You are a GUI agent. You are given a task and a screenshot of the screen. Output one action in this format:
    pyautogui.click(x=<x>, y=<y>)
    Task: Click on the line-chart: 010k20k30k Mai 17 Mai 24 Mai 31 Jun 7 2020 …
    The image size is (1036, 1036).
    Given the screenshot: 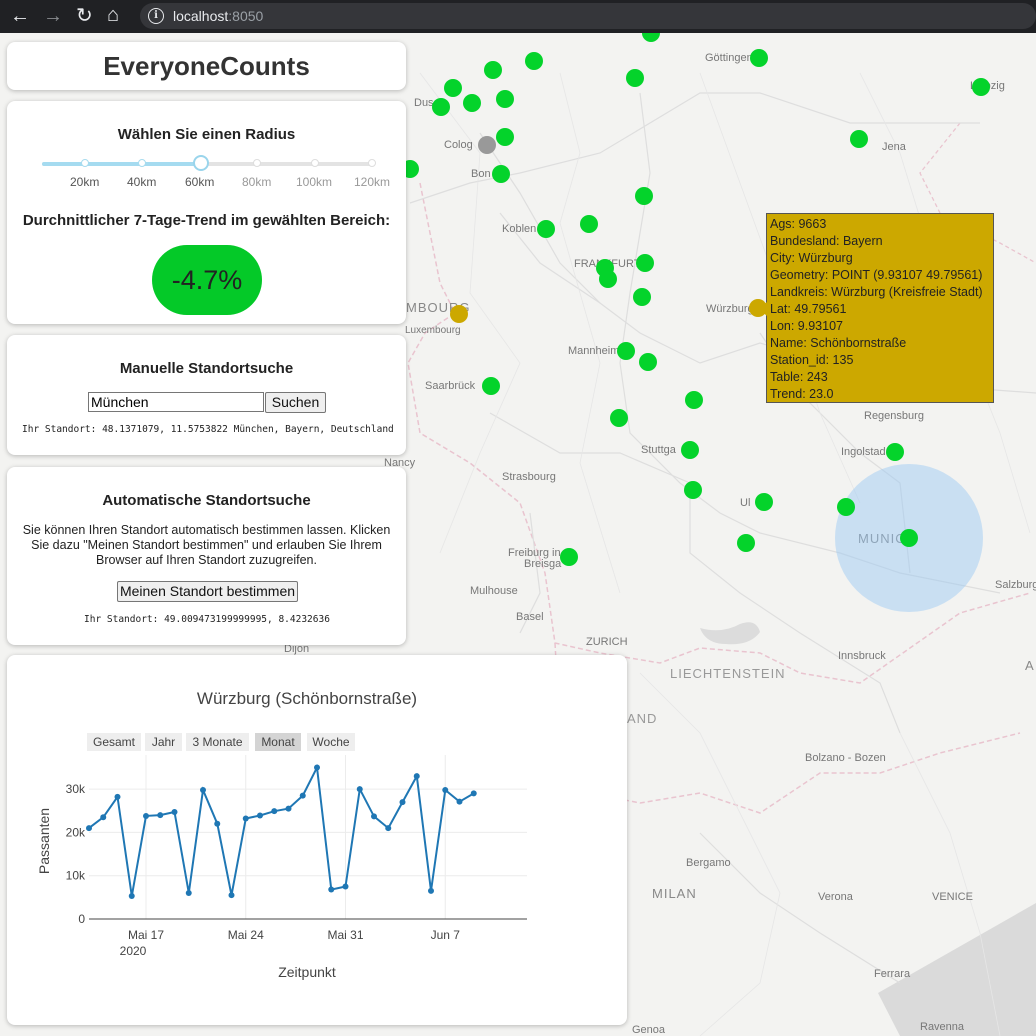 What is the action you would take?
    pyautogui.click(x=281, y=867)
    